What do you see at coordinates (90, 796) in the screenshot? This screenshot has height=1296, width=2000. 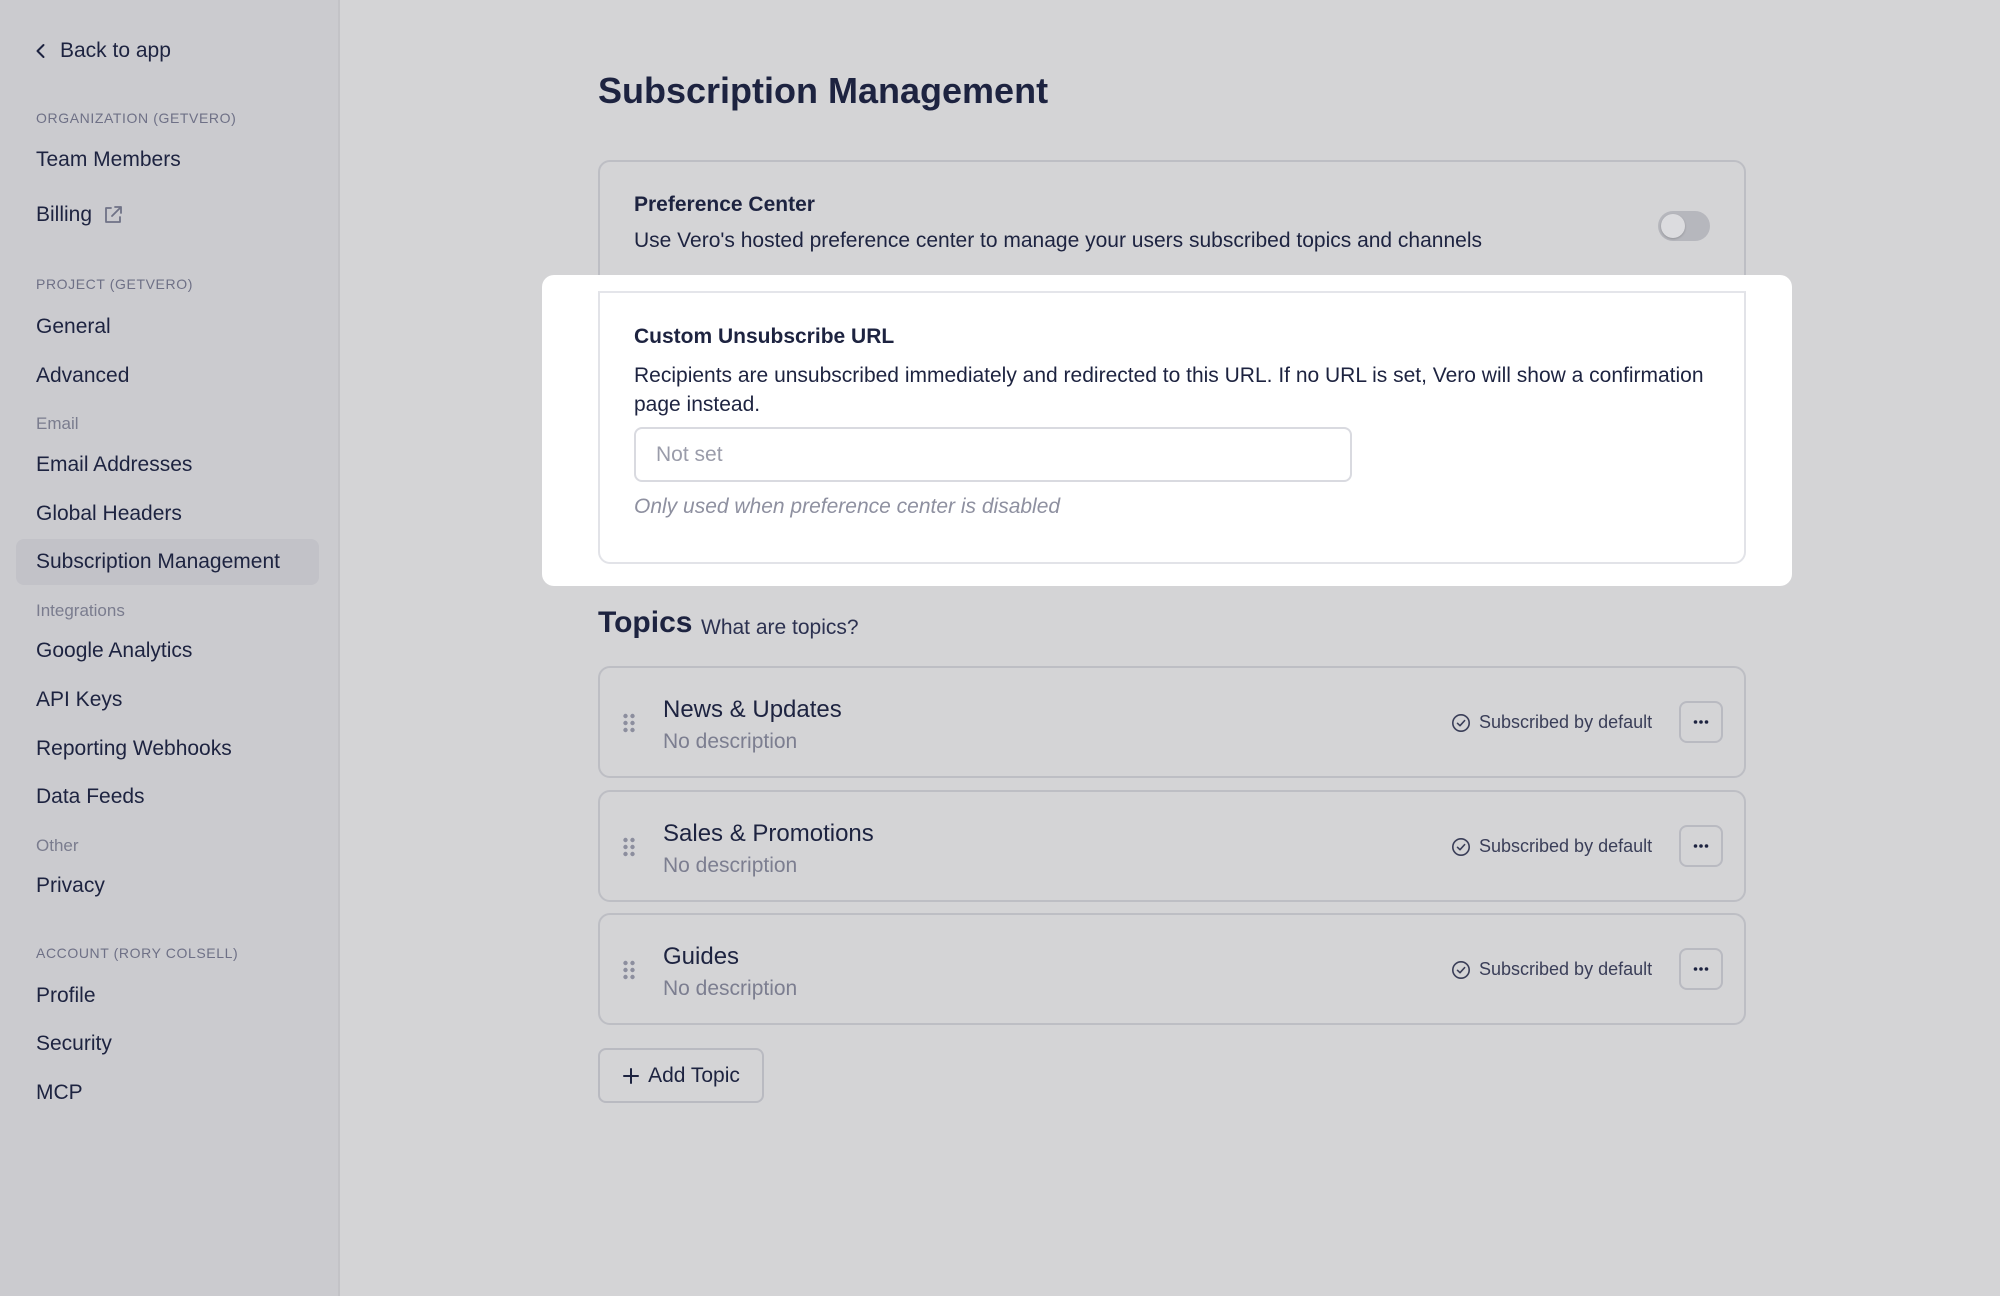 I see `sidebar-item-label: Data Feeds` at bounding box center [90, 796].